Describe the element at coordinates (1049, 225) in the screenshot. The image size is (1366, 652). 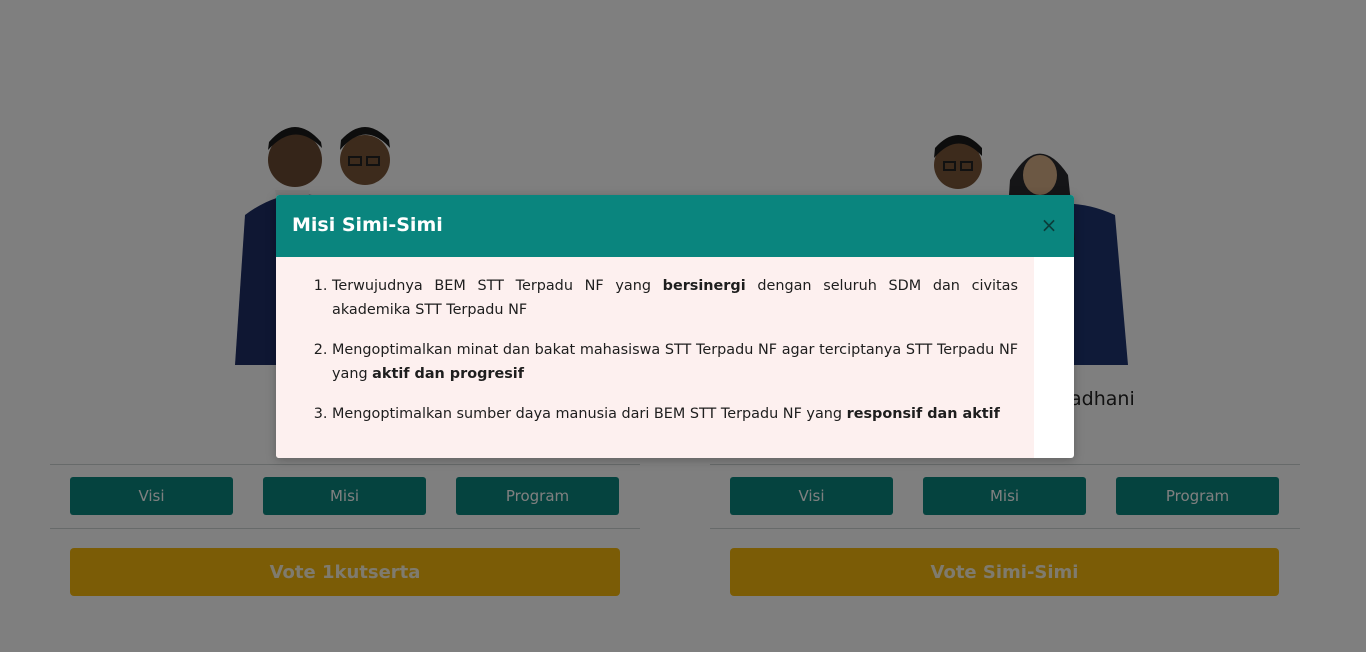
I see `close-icon: ×` at that location.